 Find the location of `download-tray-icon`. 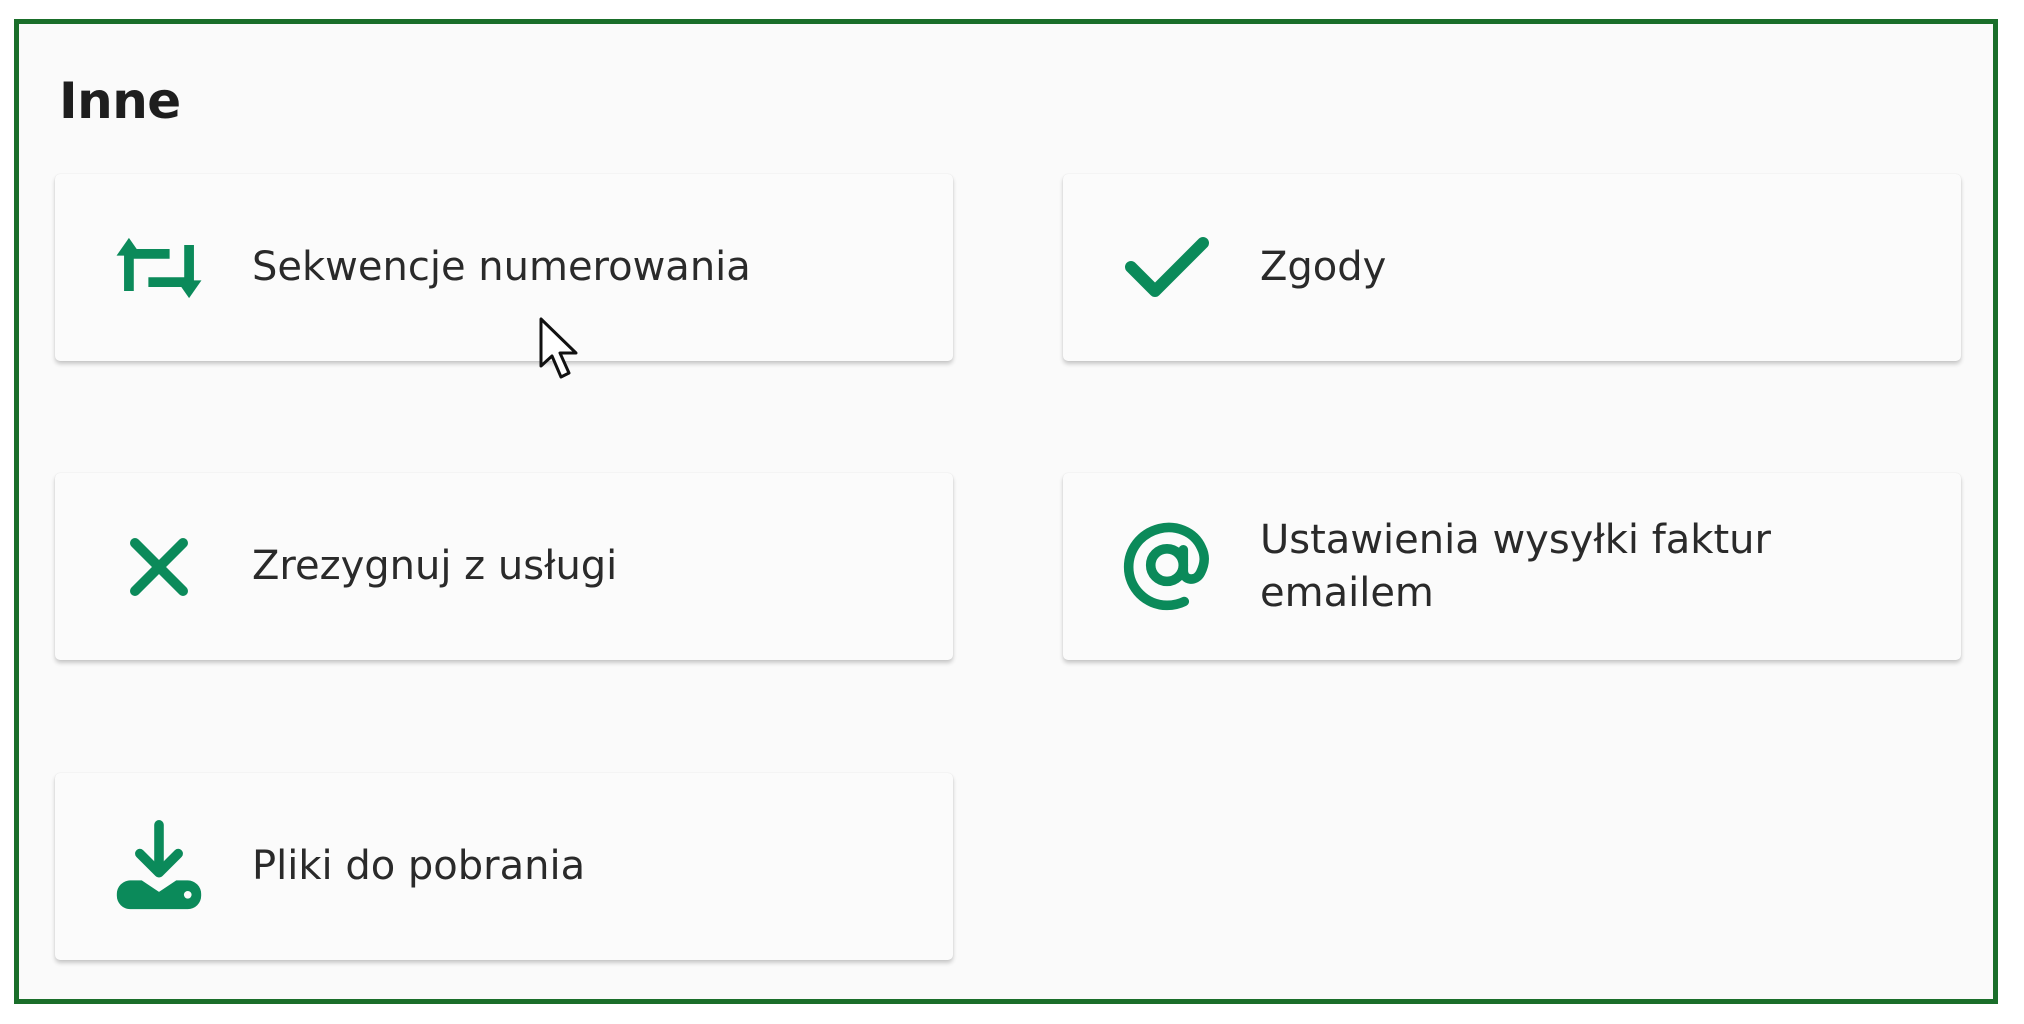

download-tray-icon is located at coordinates (159, 866).